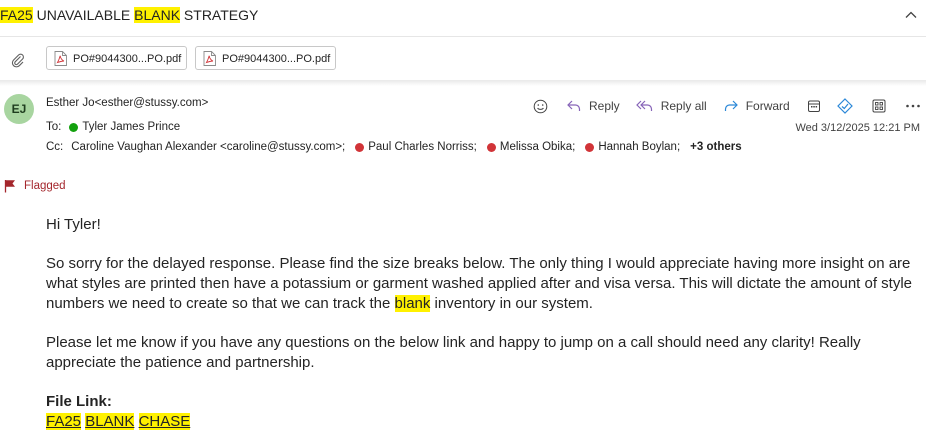 Image resolution: width=926 pixels, height=438 pixels. What do you see at coordinates (767, 106) in the screenshot?
I see `forward-label: Forward` at bounding box center [767, 106].